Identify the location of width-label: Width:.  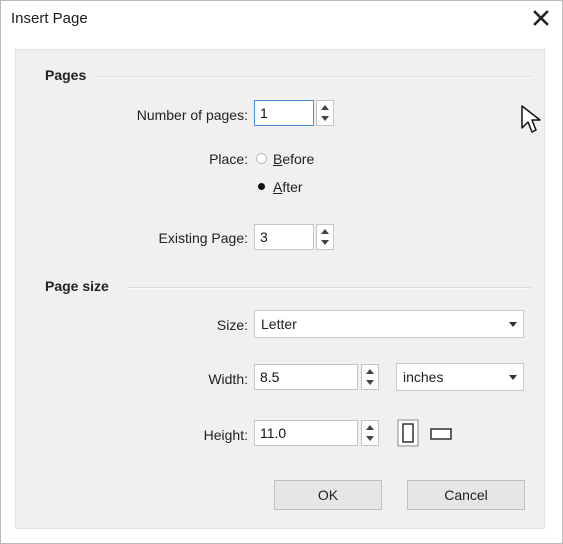
(228, 379).